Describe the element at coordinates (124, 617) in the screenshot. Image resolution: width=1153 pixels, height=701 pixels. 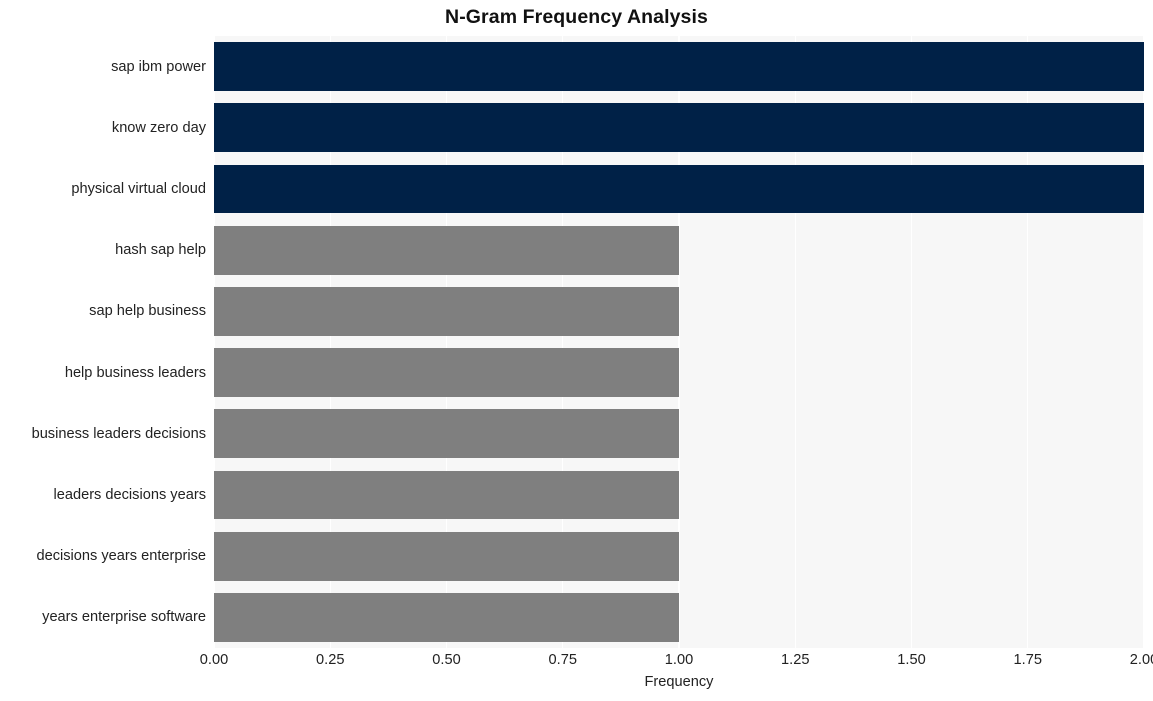
I see `y-tick-label: years enterprise software` at that location.